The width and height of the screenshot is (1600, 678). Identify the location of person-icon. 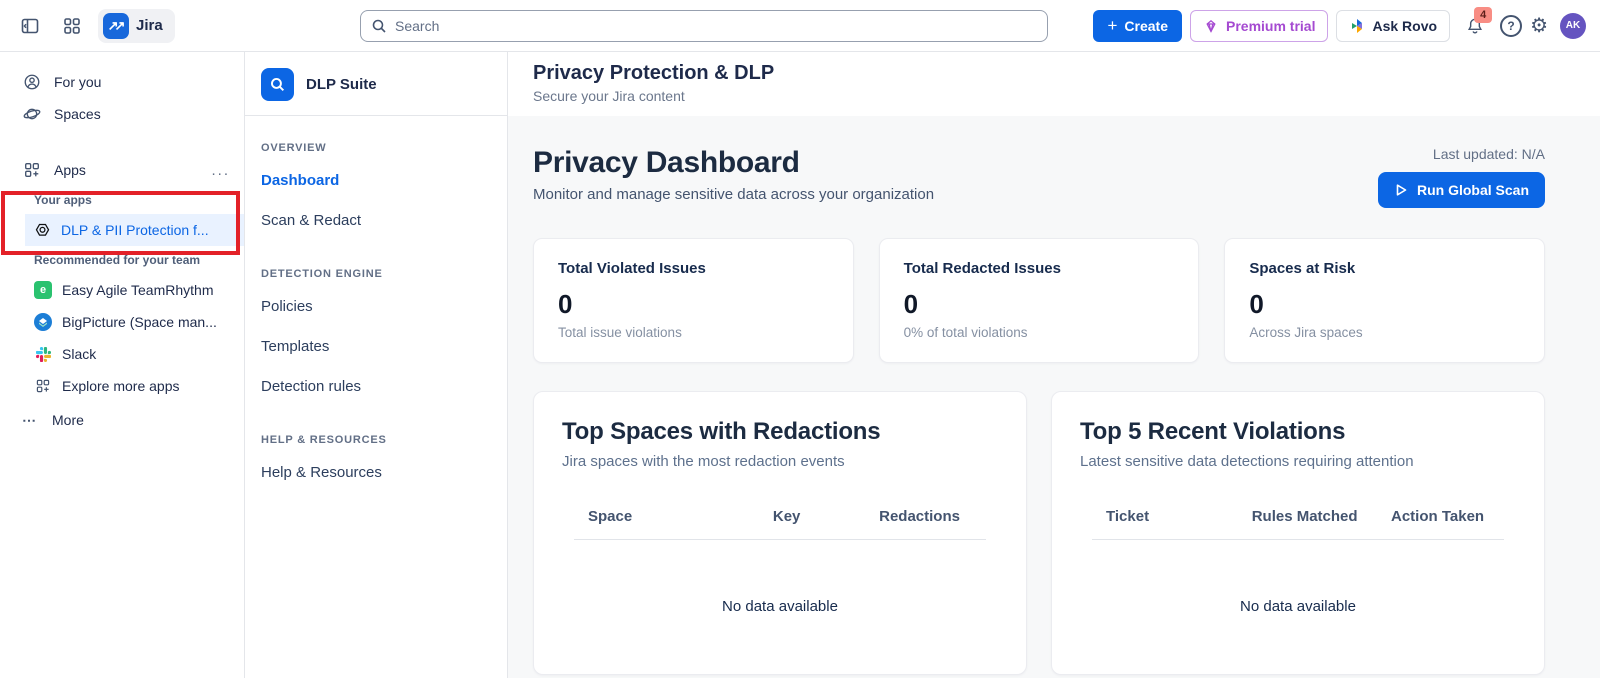
(32, 82).